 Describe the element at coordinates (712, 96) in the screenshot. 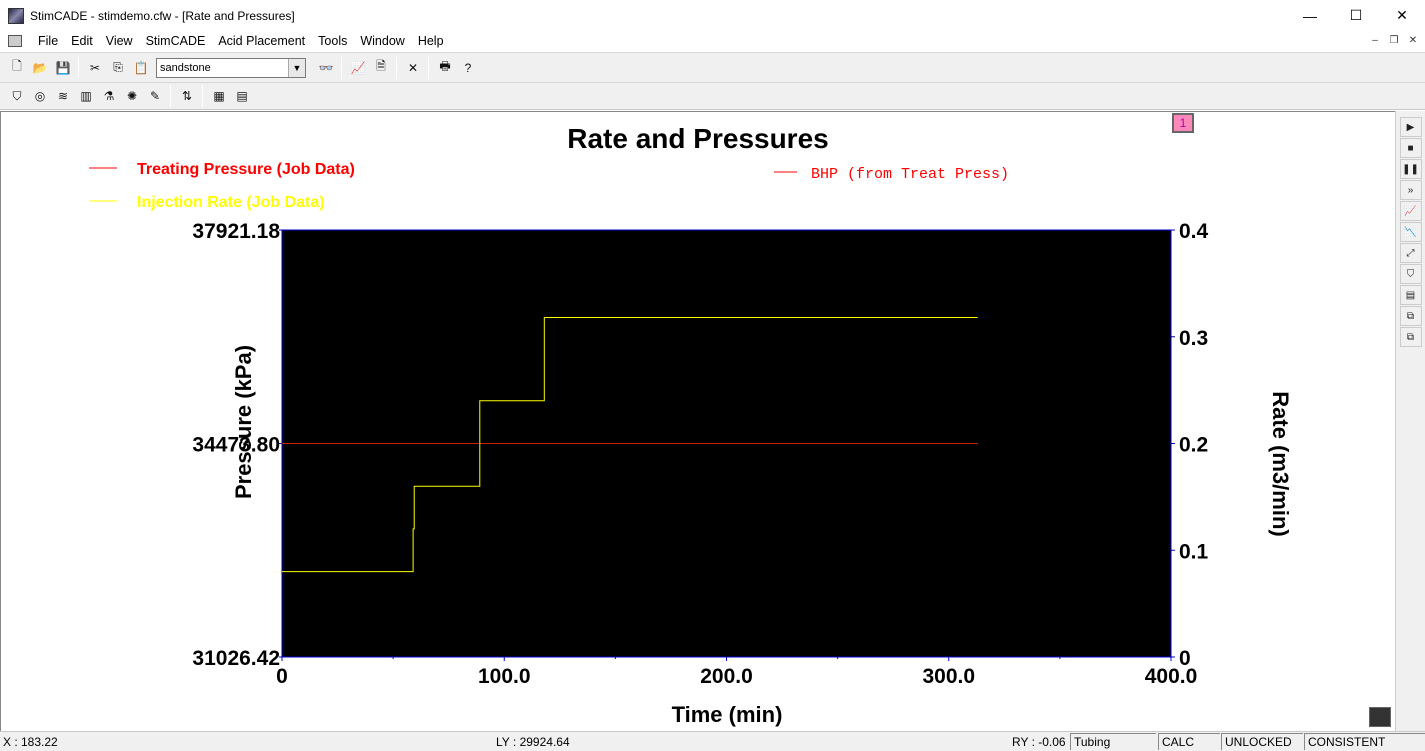

I see `module-toolbar: ⛉ ◎ ≋ ▥ ⚗ ✺ ✎ ⇅ ▦ ▤` at that location.